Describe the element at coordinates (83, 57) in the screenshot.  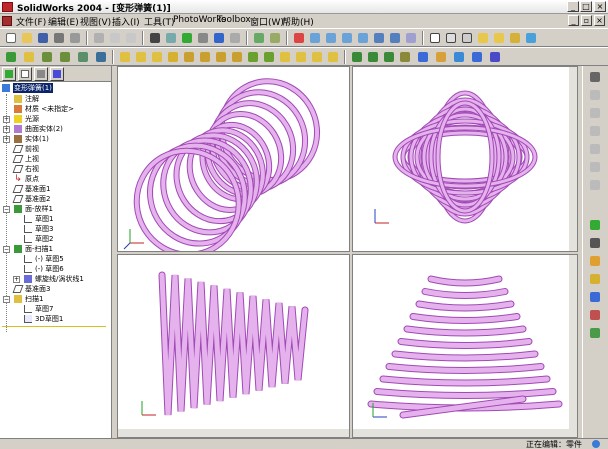
I see `dimension-icon` at that location.